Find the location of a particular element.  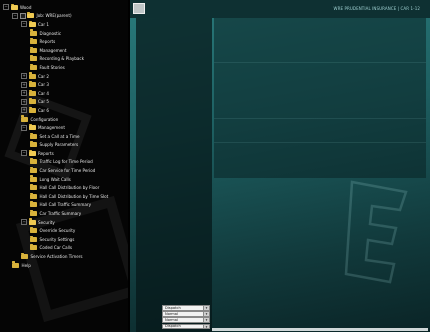

tree-item-label: Car 6 is located at coordinates (43, 110).